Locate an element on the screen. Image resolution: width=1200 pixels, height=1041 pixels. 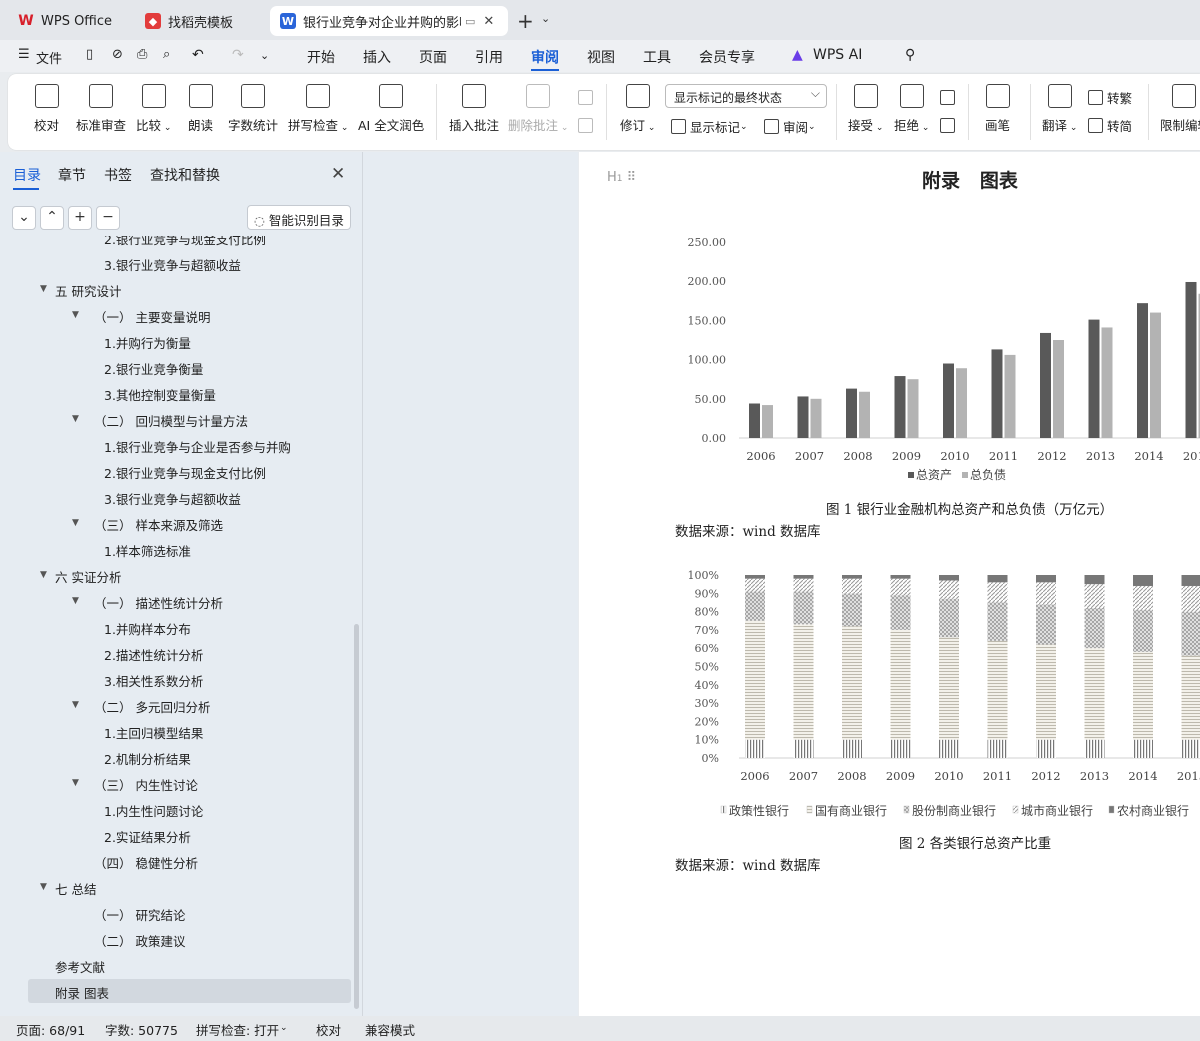
tab-toc: 目录 is located at coordinates (27, 175).